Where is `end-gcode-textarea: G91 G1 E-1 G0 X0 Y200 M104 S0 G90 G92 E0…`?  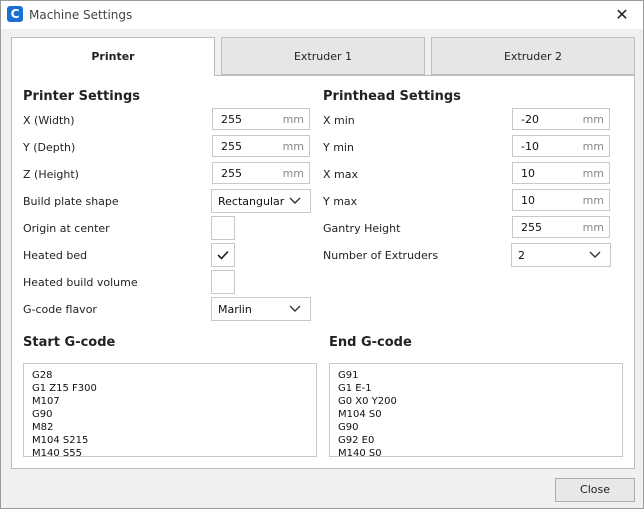 end-gcode-textarea: G91 G1 E-1 G0 X0 Y200 M104 S0 G90 G92 E0… is located at coordinates (476, 410).